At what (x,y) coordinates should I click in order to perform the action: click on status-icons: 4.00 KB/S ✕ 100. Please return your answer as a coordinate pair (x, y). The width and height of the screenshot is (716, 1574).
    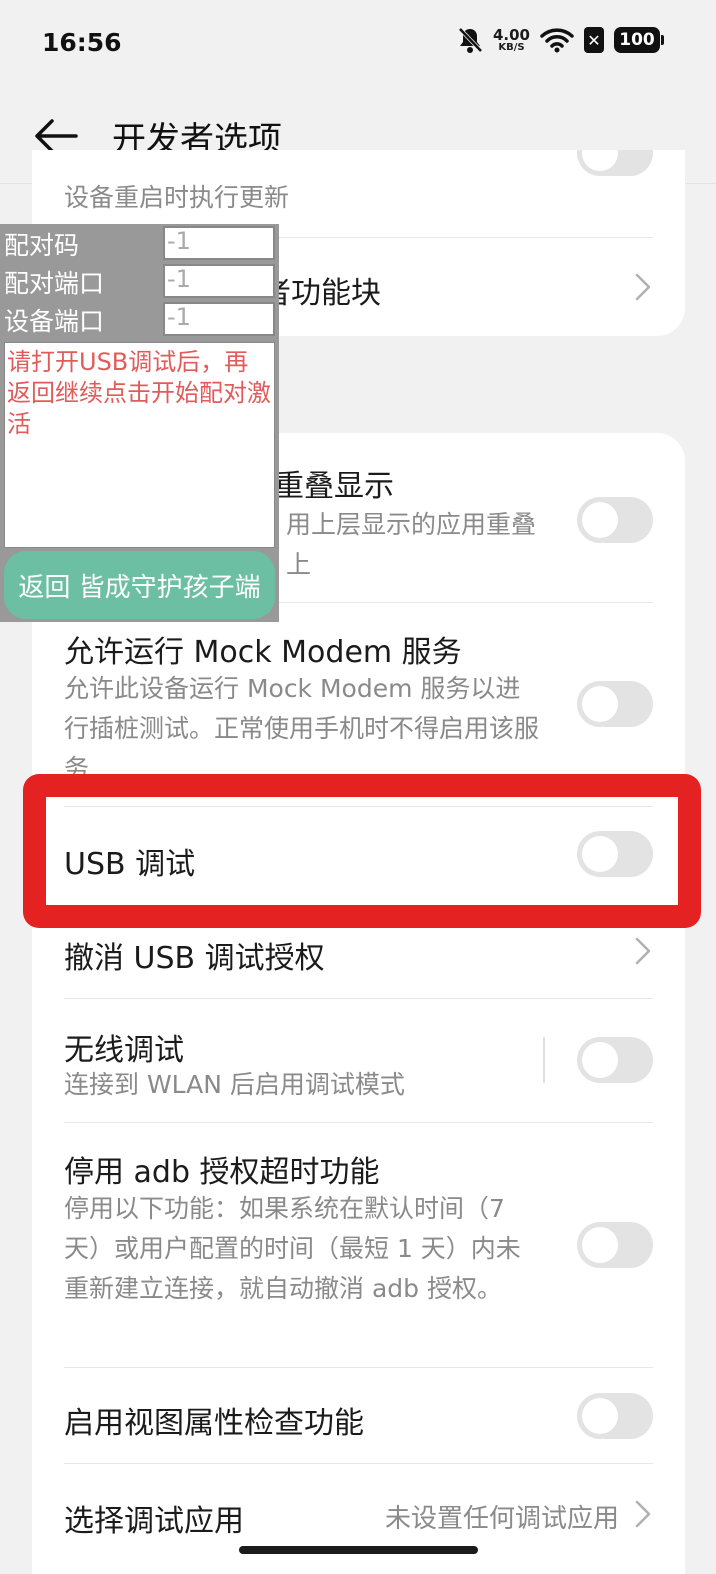
    Looking at the image, I should click on (560, 39).